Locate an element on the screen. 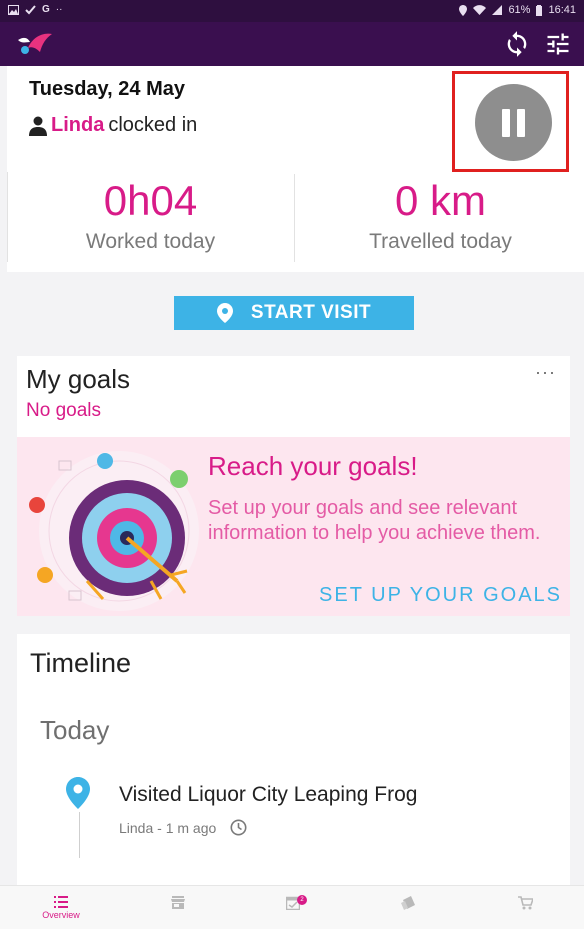  timeline-item-author-time: Linda - 1 m ago is located at coordinates (168, 827).